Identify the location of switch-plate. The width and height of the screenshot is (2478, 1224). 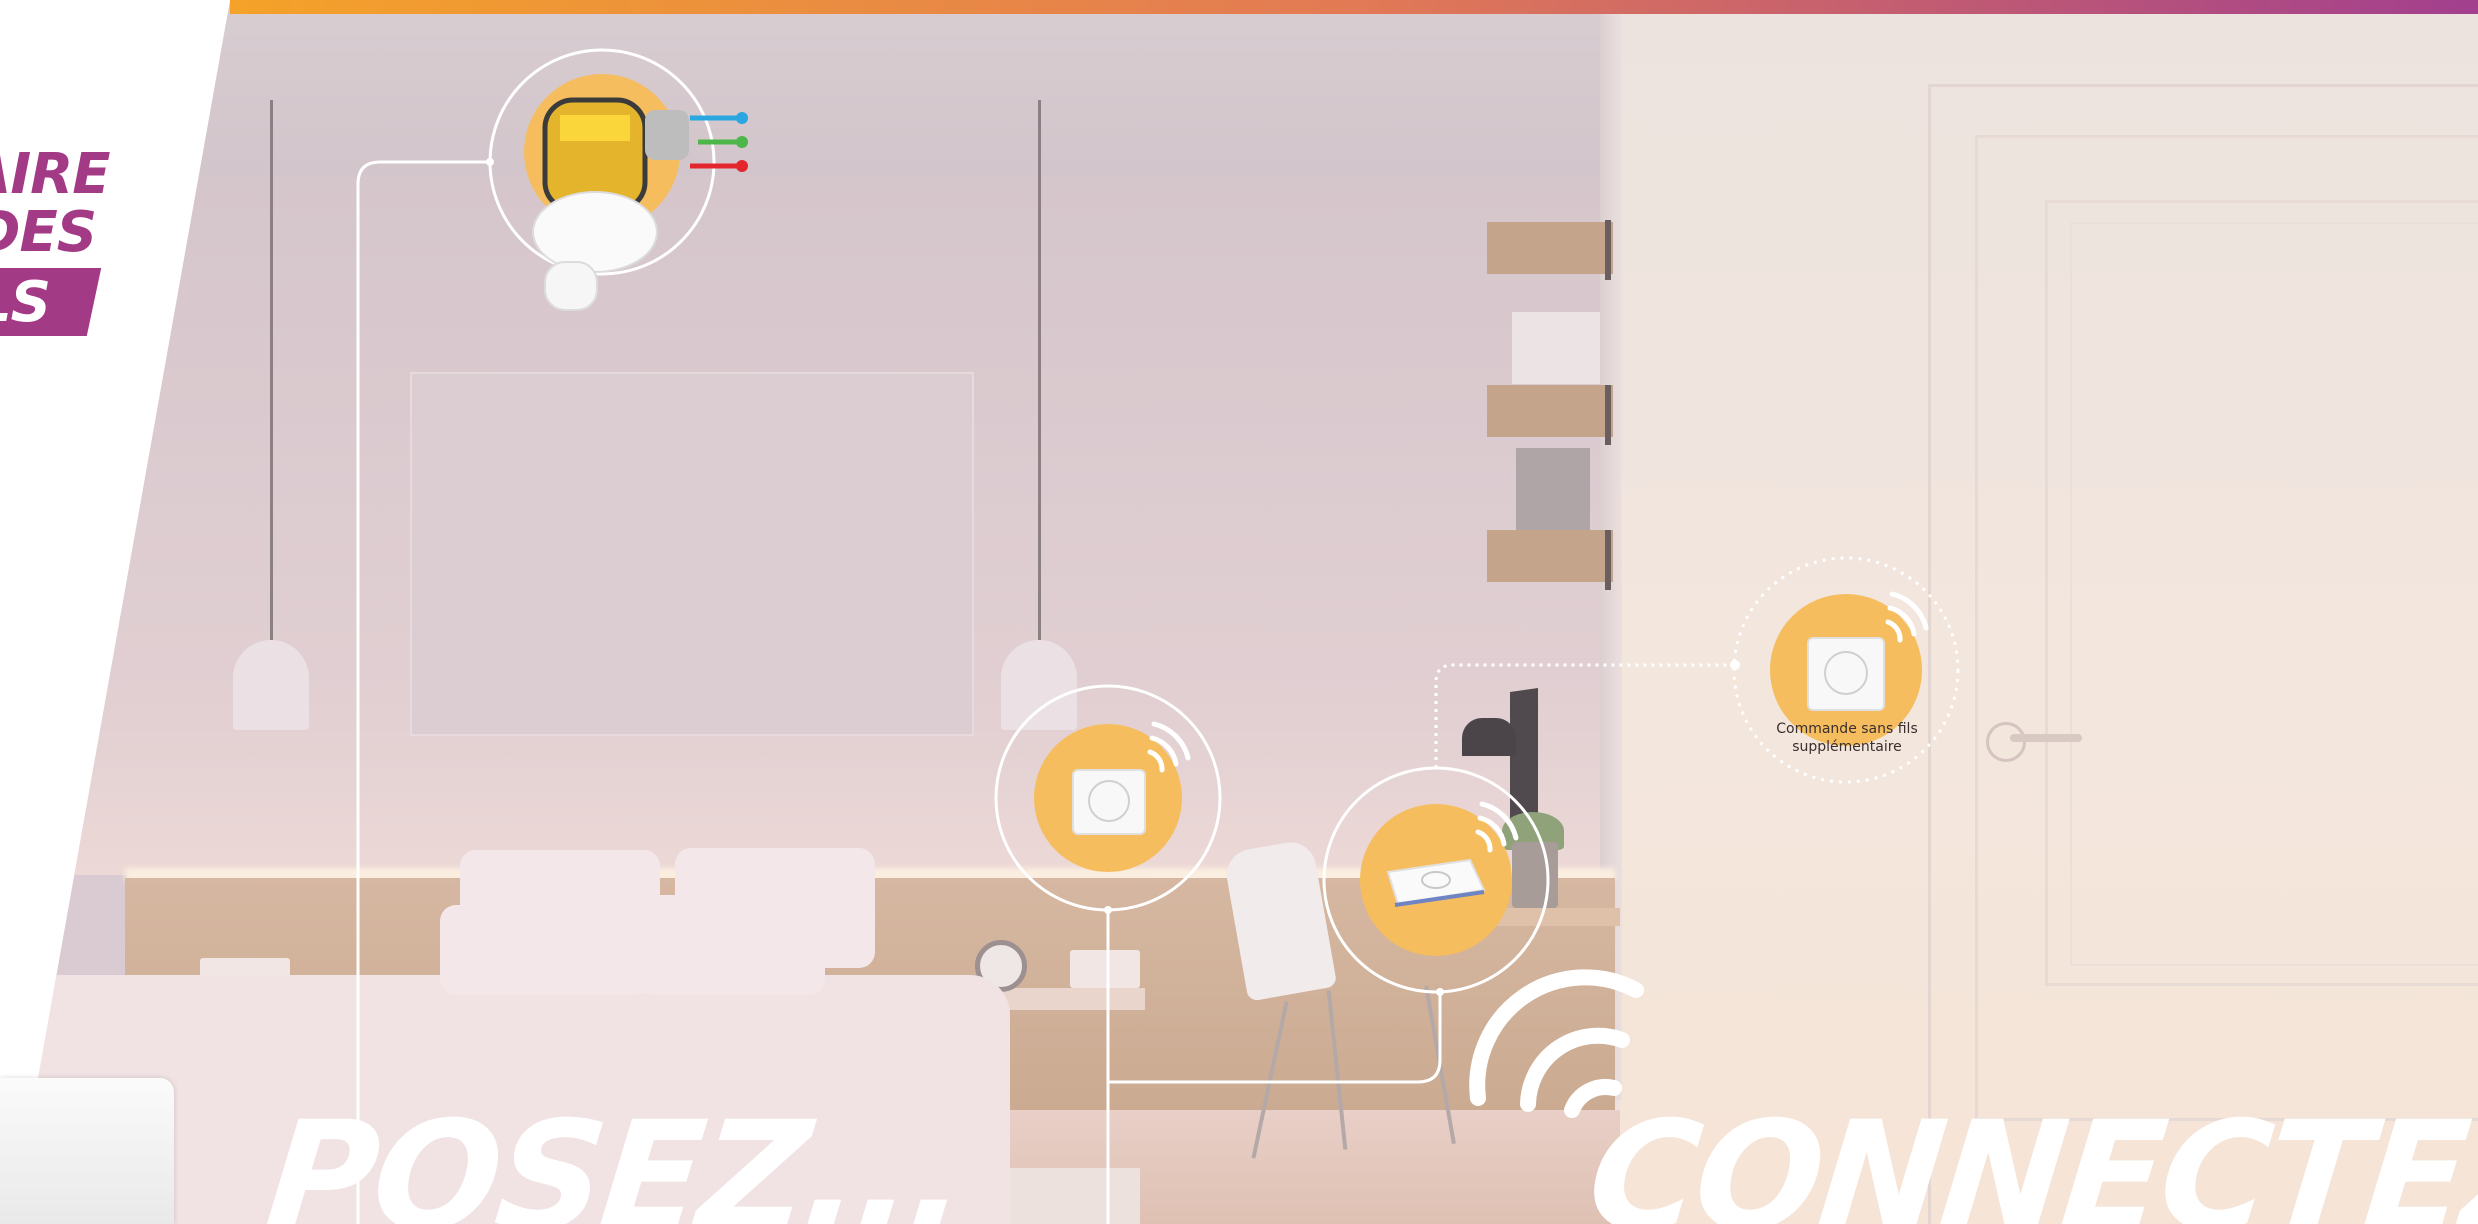
(1109, 802).